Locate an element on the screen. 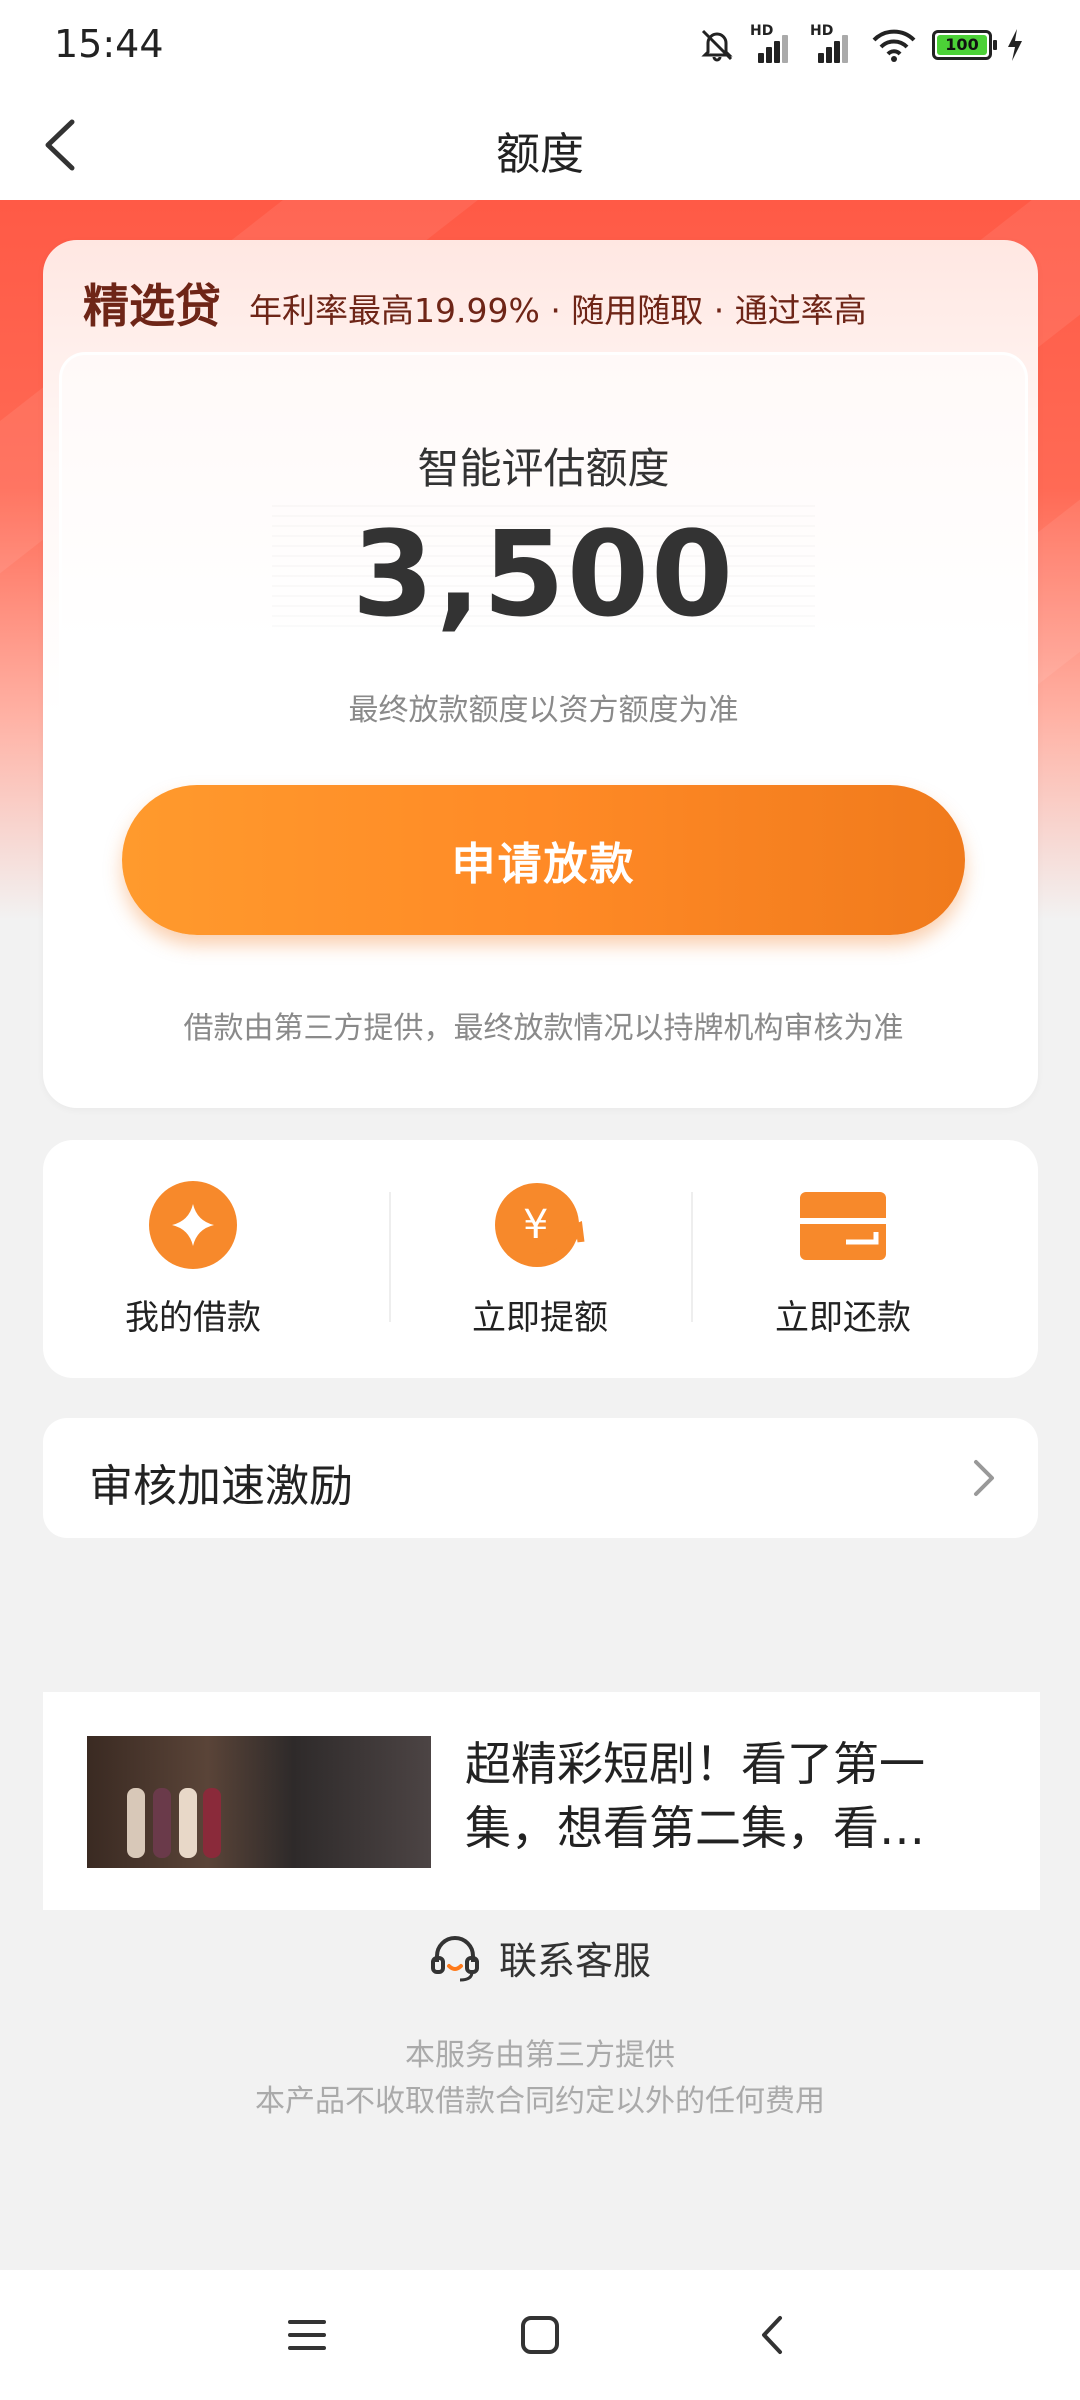  amount-note: 最终放款额度以资方额度为准 is located at coordinates (543, 710).